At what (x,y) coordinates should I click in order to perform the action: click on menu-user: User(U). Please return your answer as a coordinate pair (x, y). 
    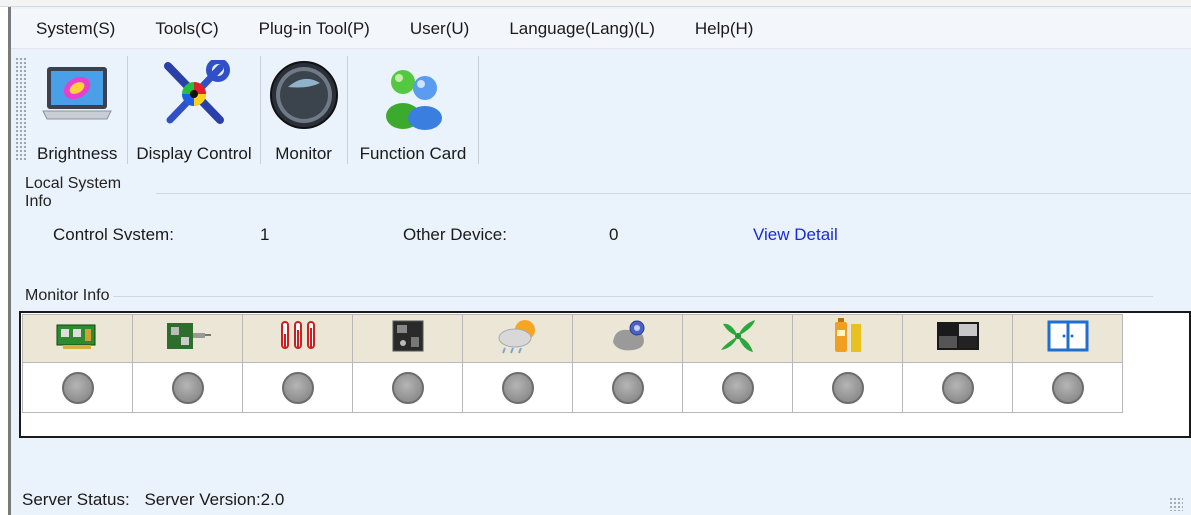
    Looking at the image, I should click on (436, 29).